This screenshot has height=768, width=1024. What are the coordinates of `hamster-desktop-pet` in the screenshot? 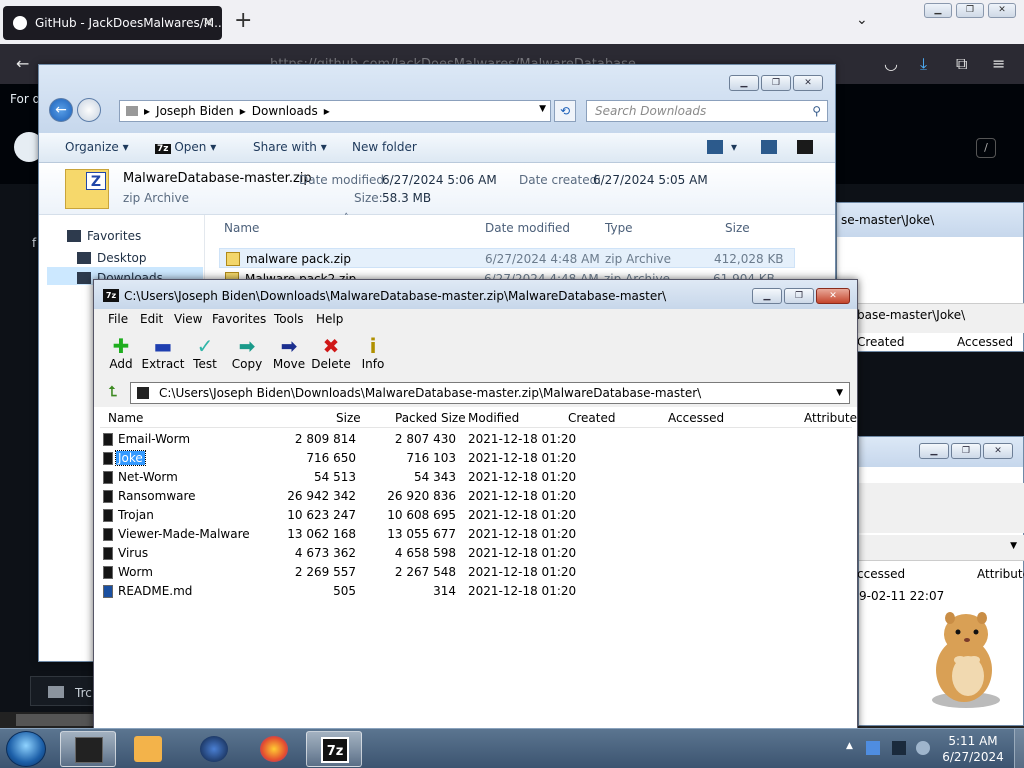 It's located at (966, 655).